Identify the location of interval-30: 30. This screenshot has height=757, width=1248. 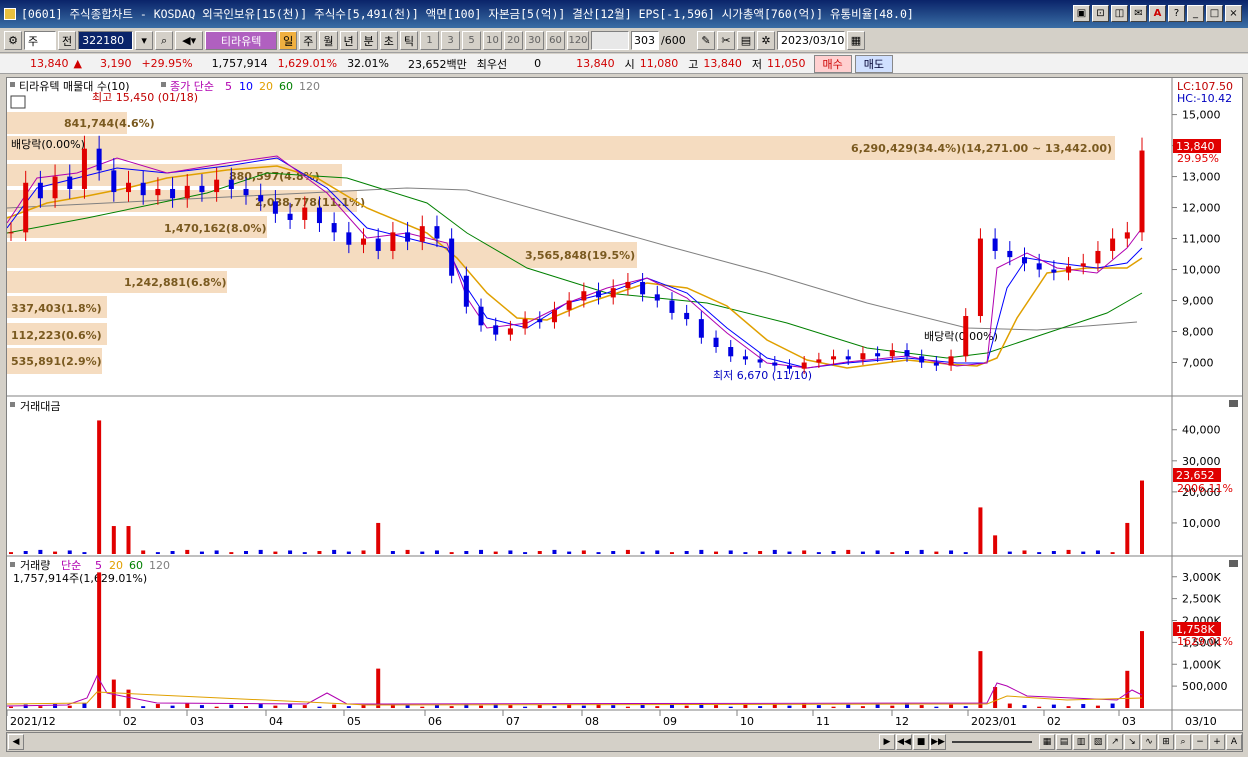
(534, 40).